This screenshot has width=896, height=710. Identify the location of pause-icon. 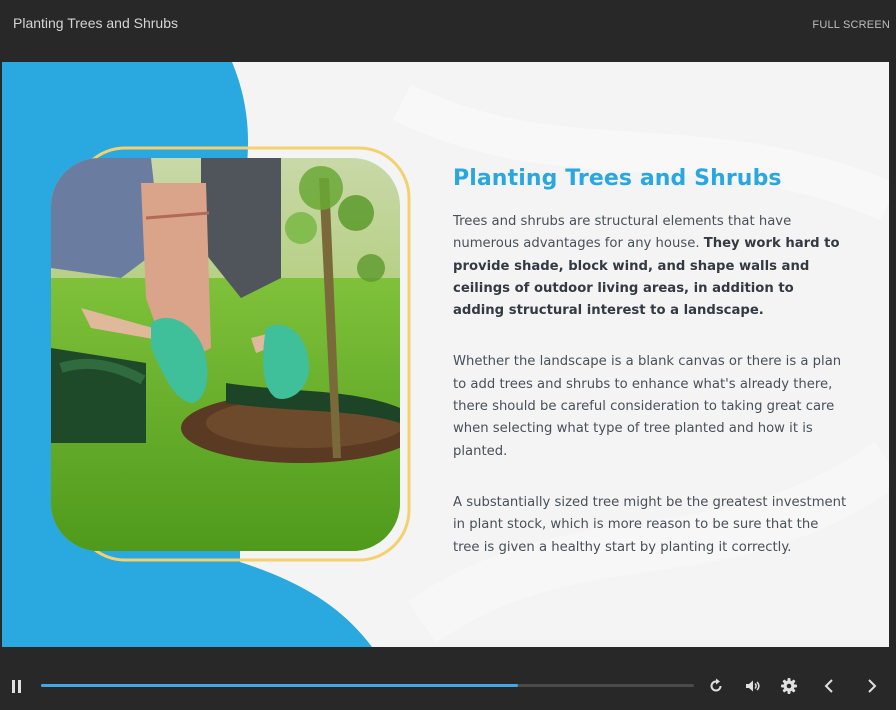
(17, 687).